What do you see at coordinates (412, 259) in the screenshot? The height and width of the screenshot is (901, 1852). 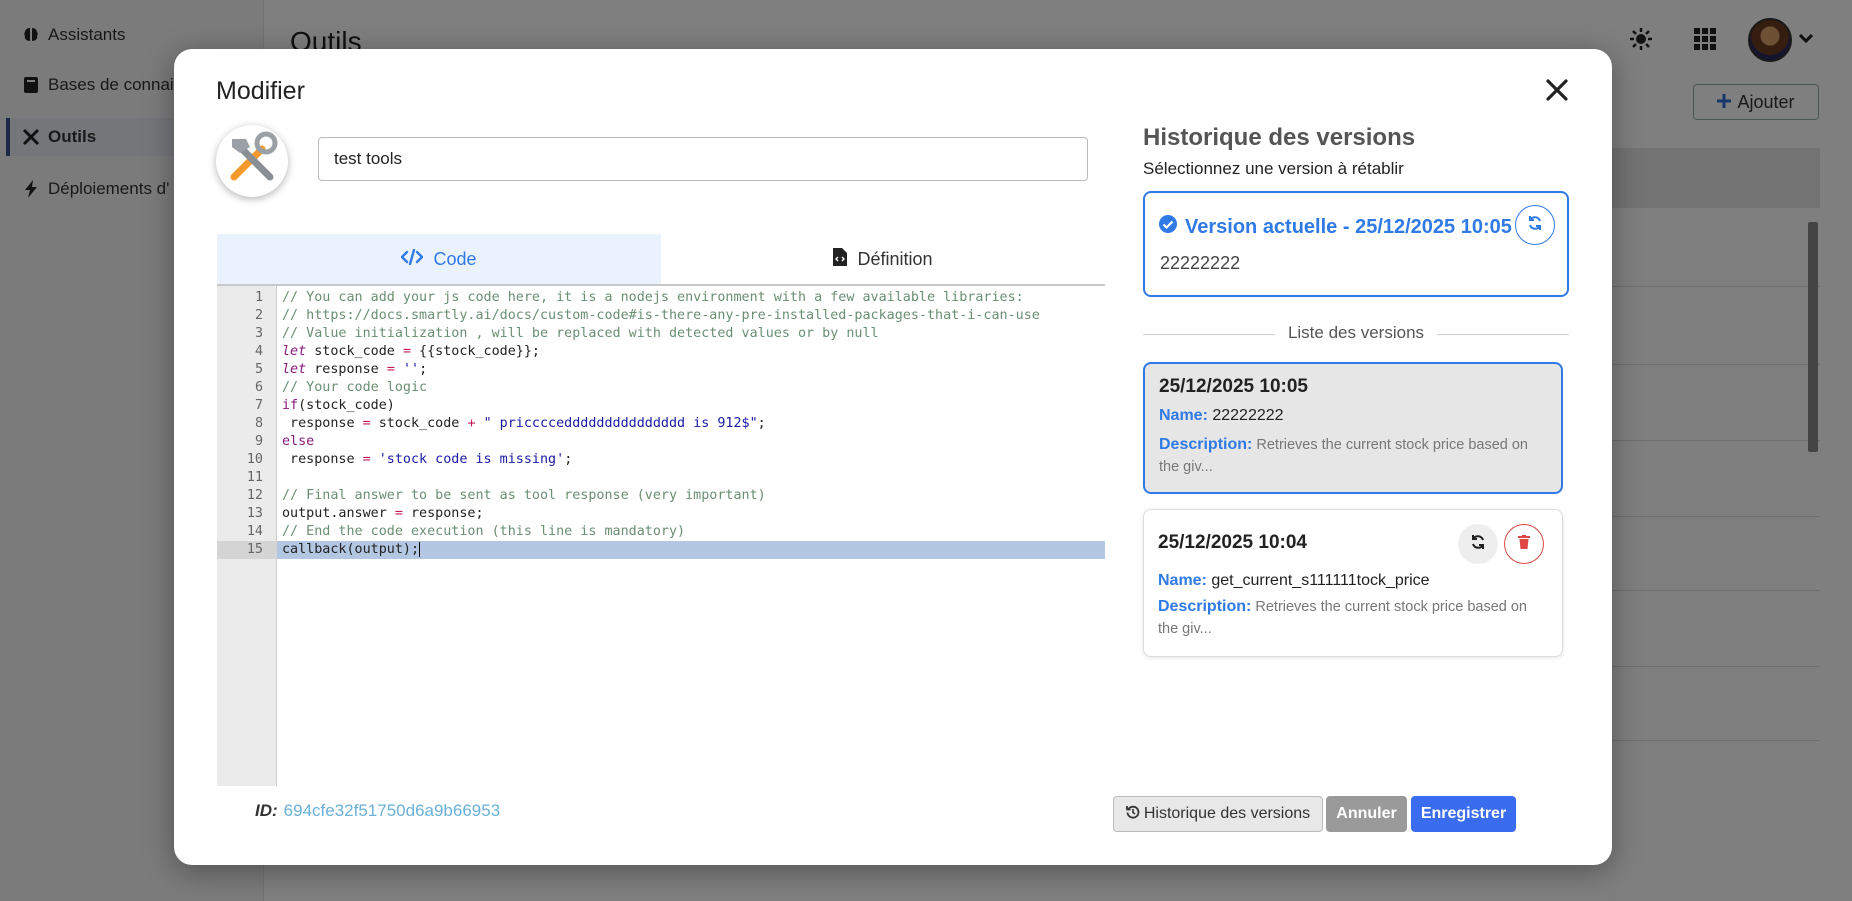 I see `code-icon` at bounding box center [412, 259].